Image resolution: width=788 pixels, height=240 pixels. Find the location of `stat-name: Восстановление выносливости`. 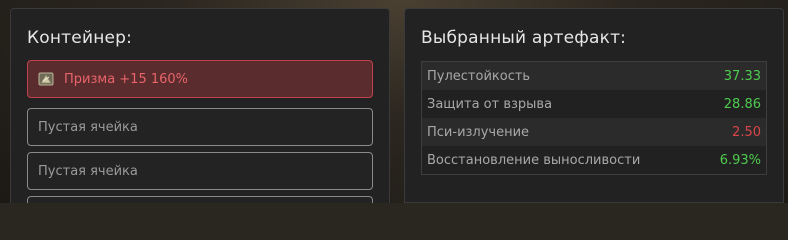

stat-name: Восстановление выносливости is located at coordinates (534, 160).